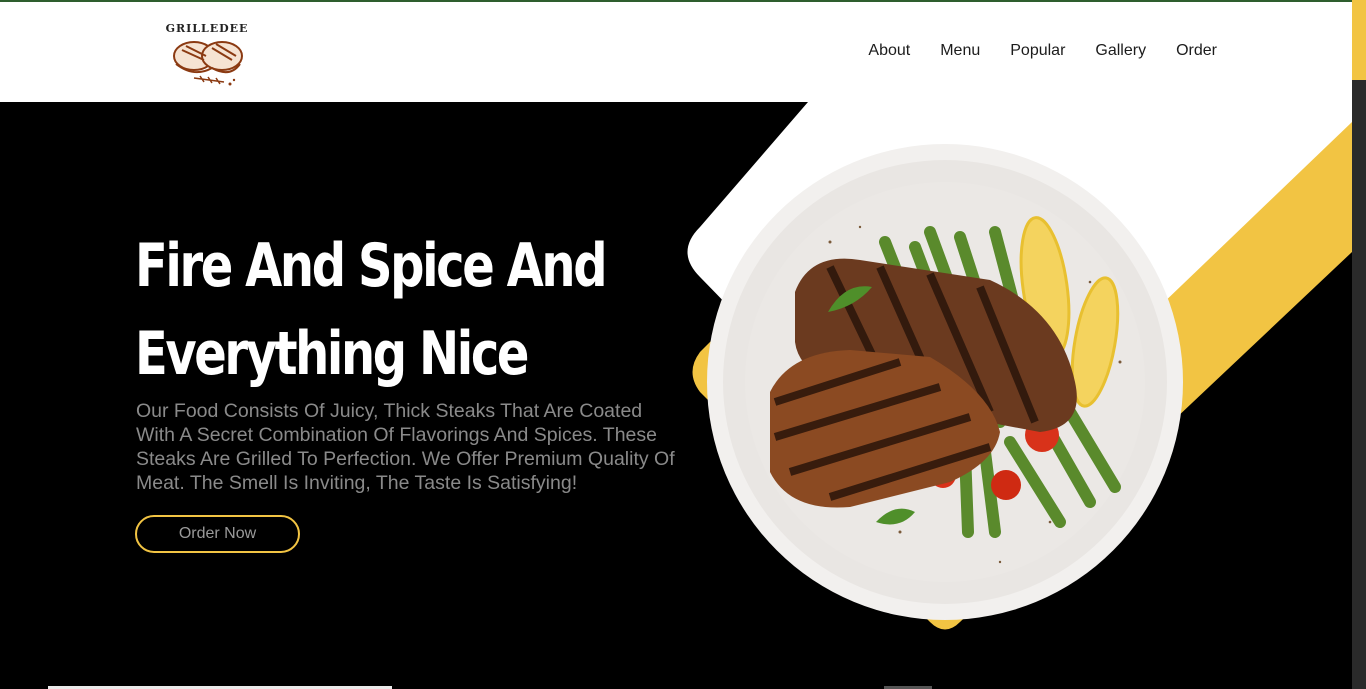 This screenshot has height=689, width=1366. I want to click on main-nav: About Menu Popular Gallery Order, so click(1042, 51).